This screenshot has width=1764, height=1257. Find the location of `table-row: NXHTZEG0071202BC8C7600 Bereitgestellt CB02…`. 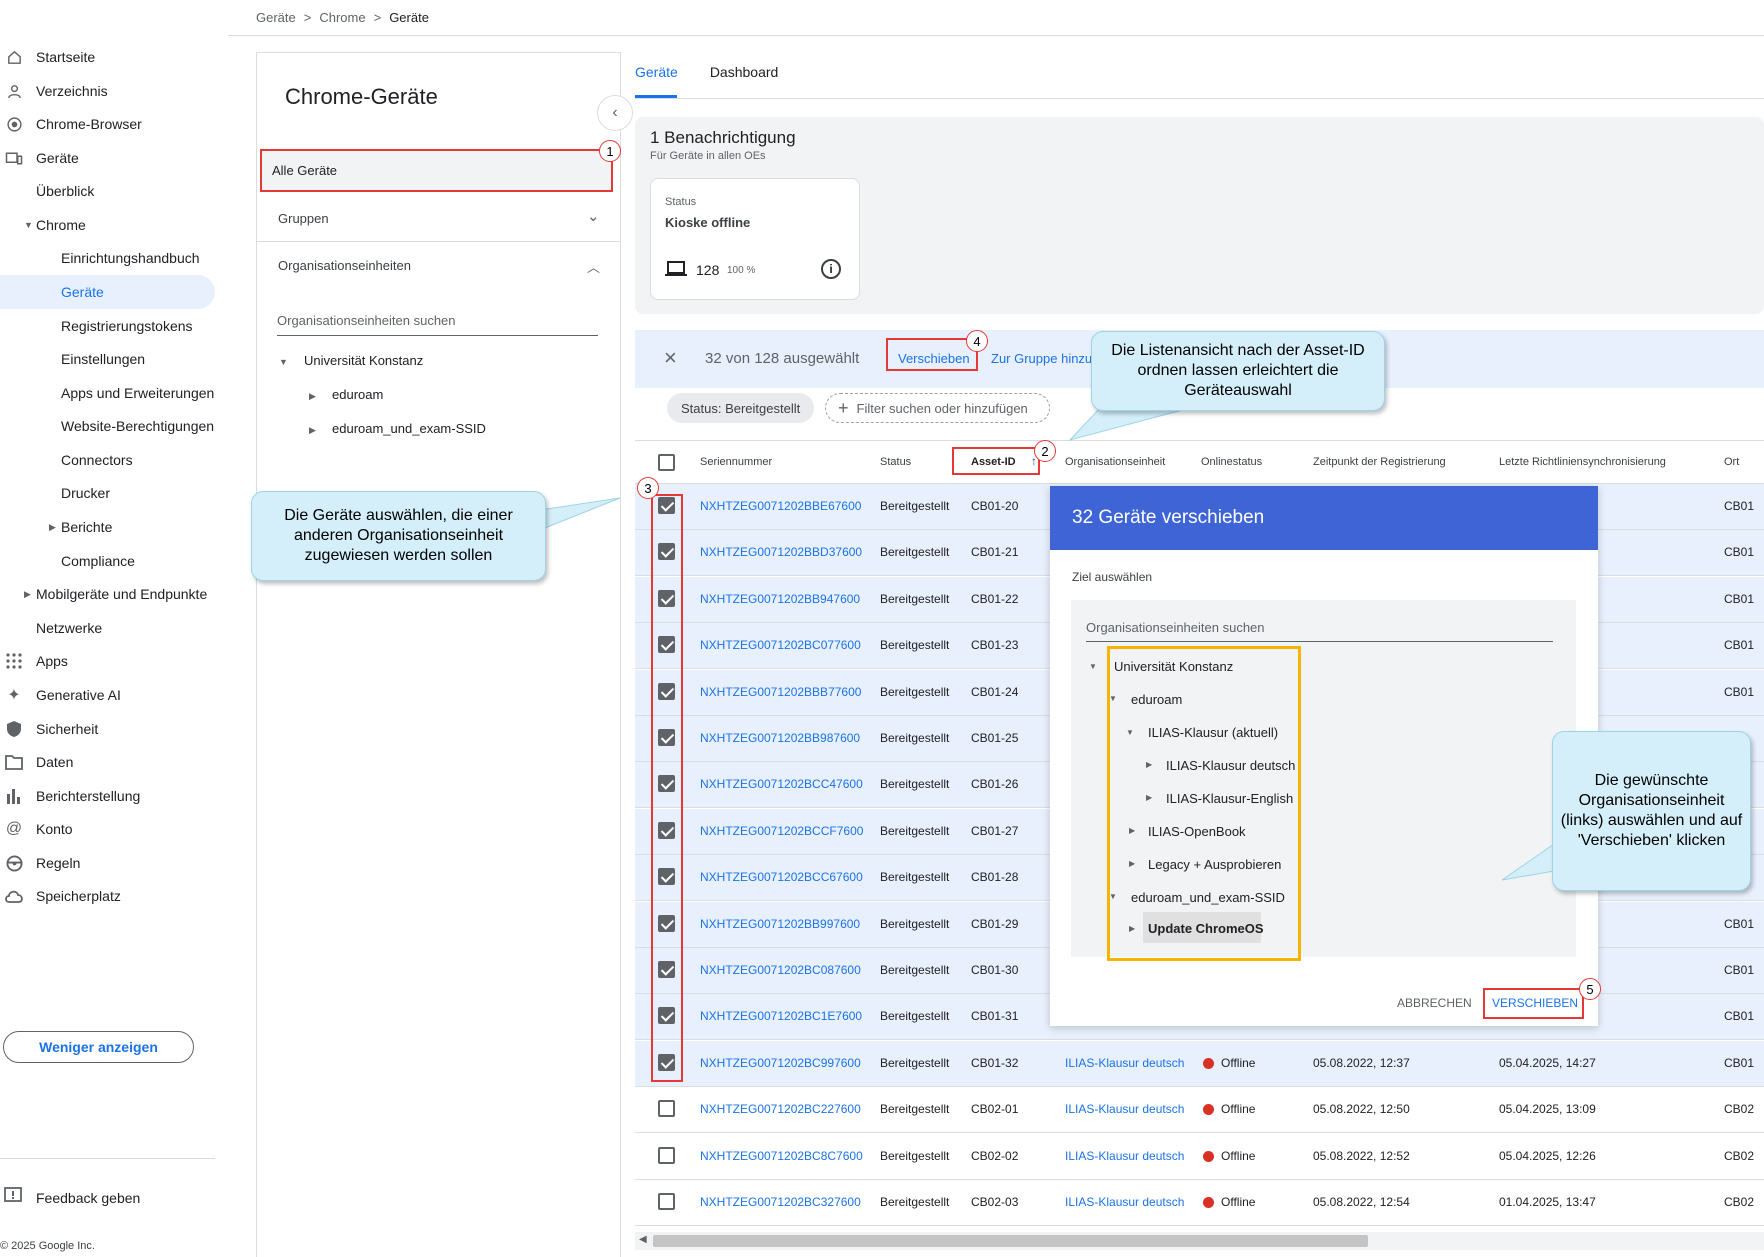

table-row: NXHTZEG0071202BC8C7600 Bereitgestellt CB02… is located at coordinates (1199, 1157).